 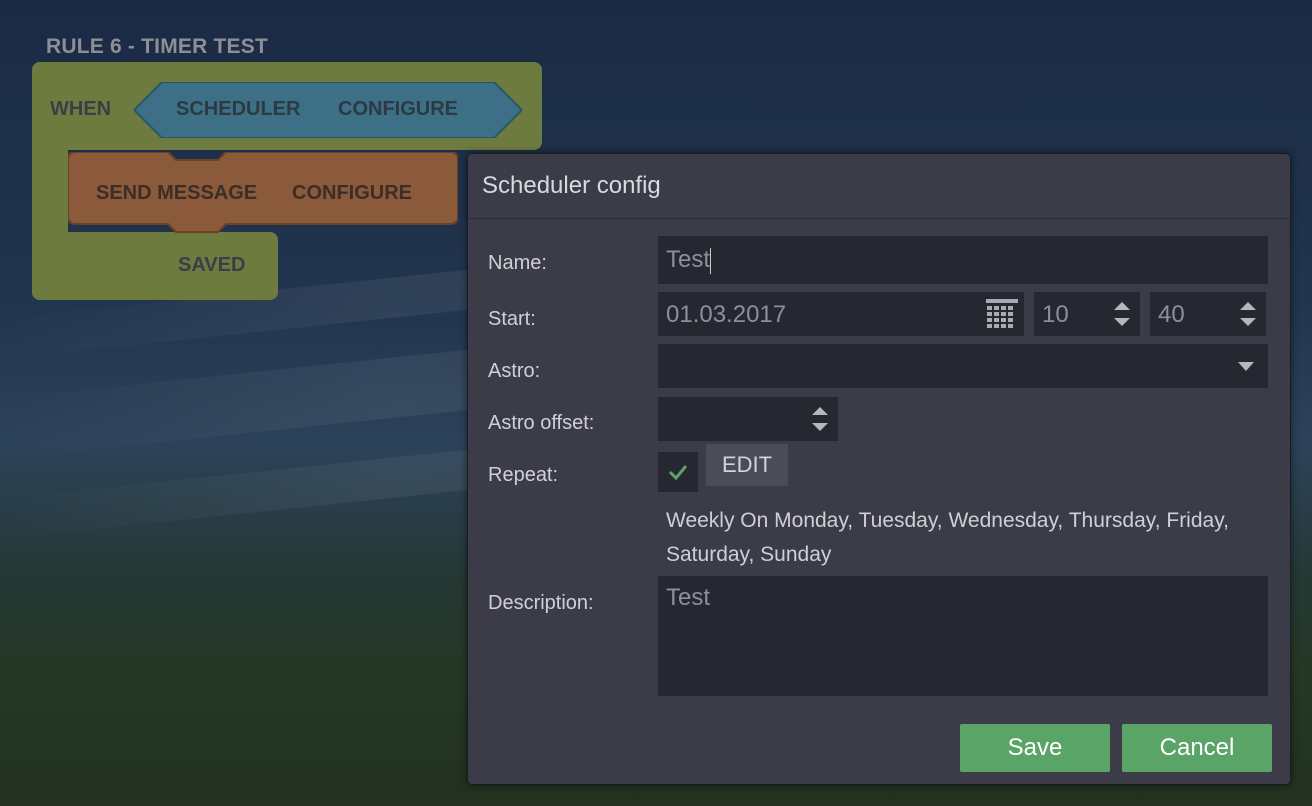 What do you see at coordinates (710, 261) in the screenshot?
I see `text-cursor` at bounding box center [710, 261].